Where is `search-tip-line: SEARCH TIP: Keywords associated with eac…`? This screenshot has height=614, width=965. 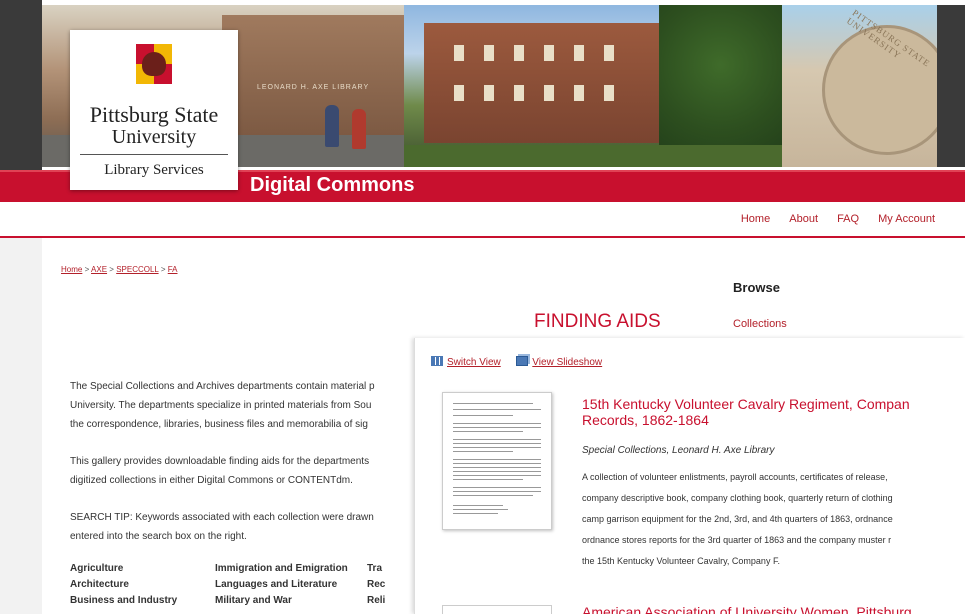 search-tip-line: SEARCH TIP: Keywords associated with eac… is located at coordinates (222, 517).